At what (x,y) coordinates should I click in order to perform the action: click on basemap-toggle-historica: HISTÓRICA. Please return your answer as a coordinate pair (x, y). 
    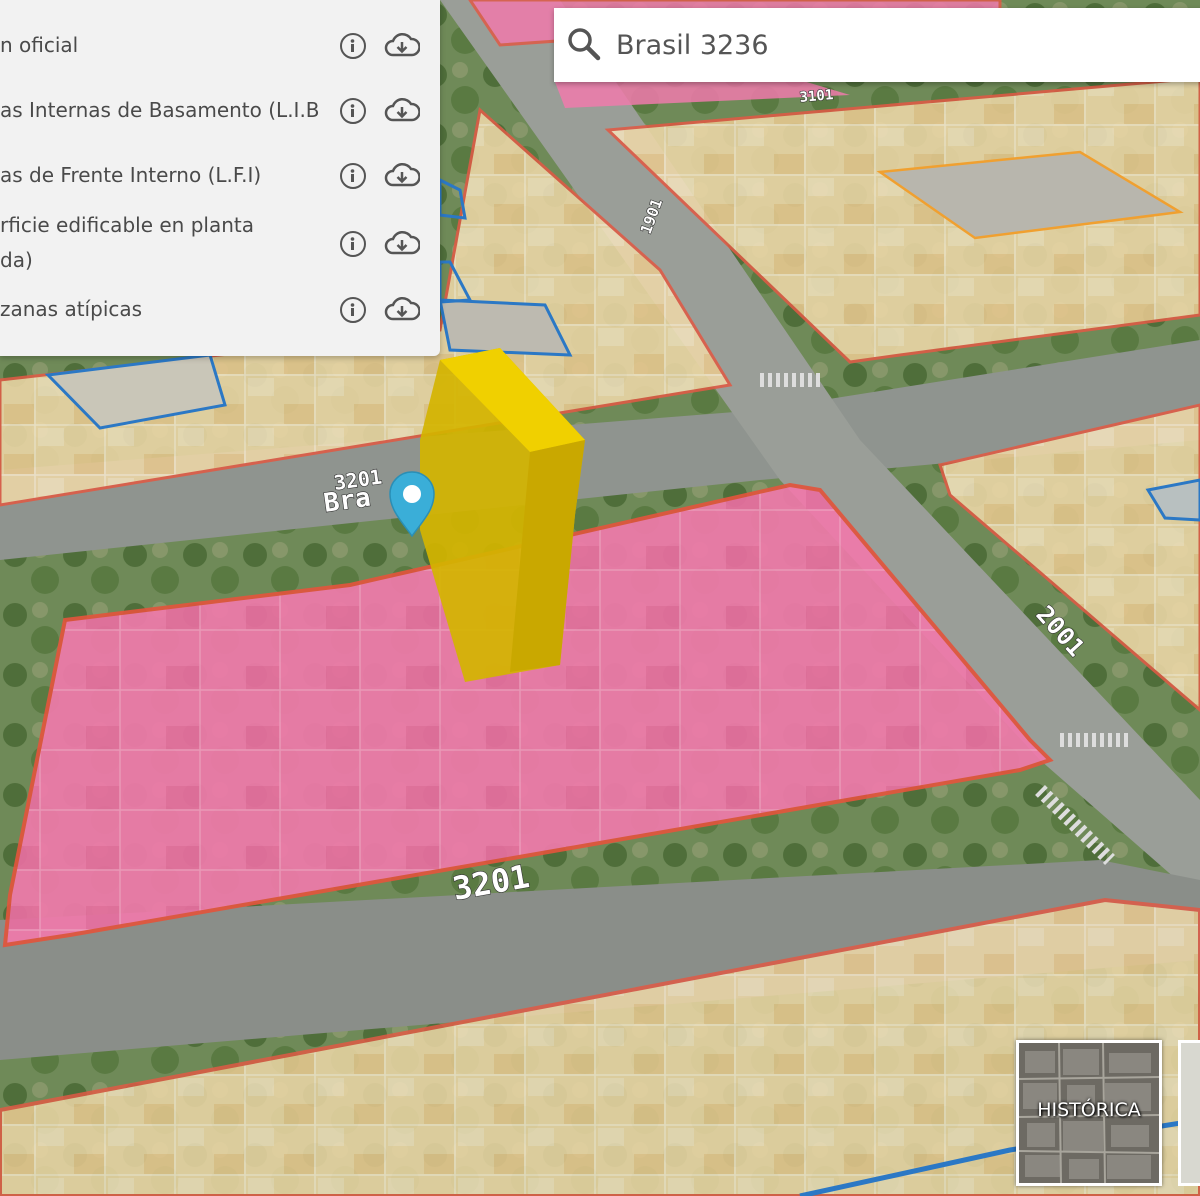
    Looking at the image, I should click on (1089, 1113).